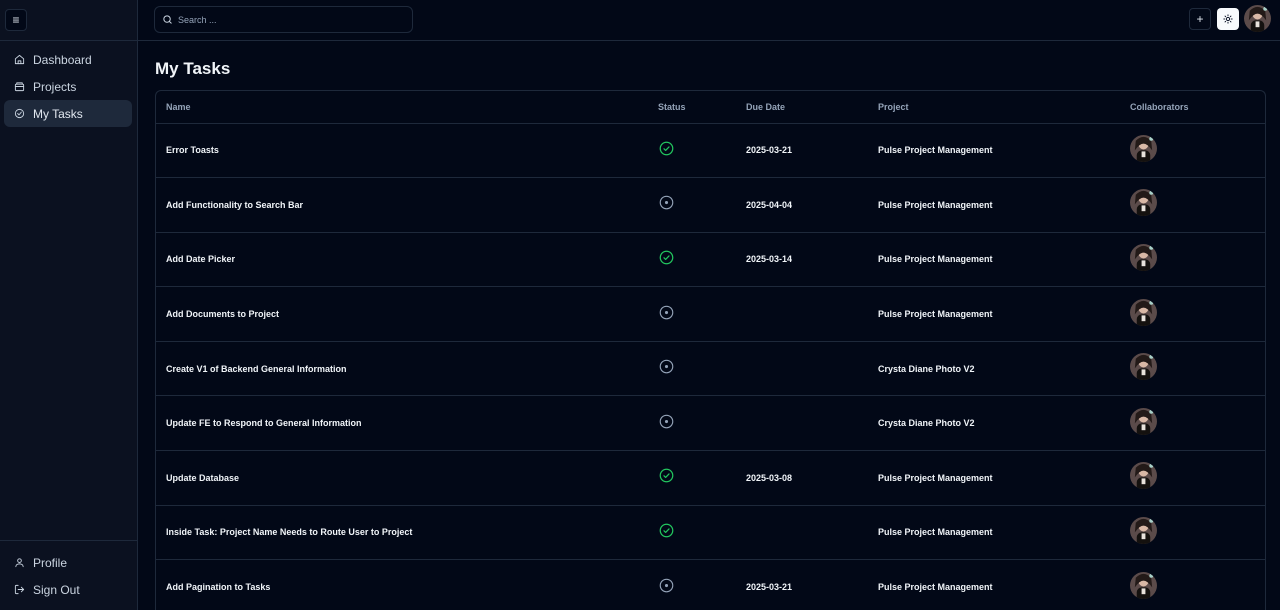 Image resolution: width=1280 pixels, height=610 pixels. I want to click on search-input, so click(288, 19).